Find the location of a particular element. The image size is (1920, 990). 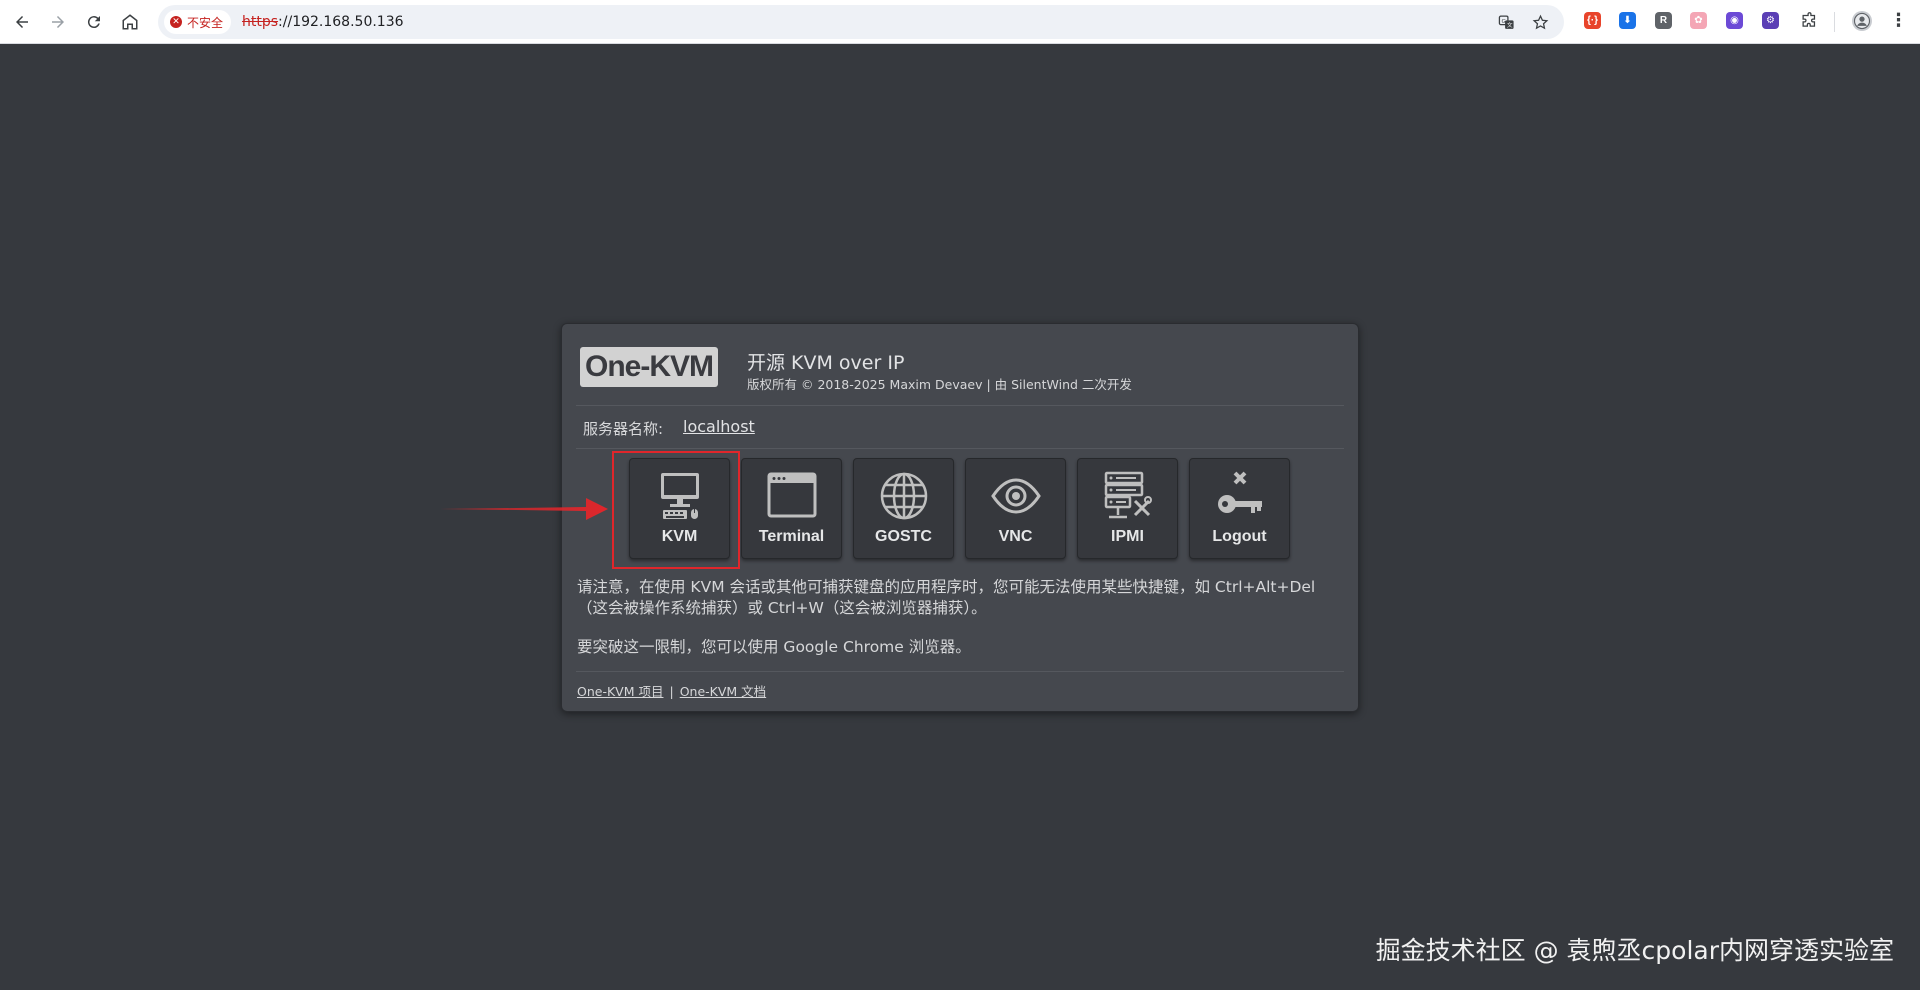

gostc-label: GOSTC is located at coordinates (903, 536).